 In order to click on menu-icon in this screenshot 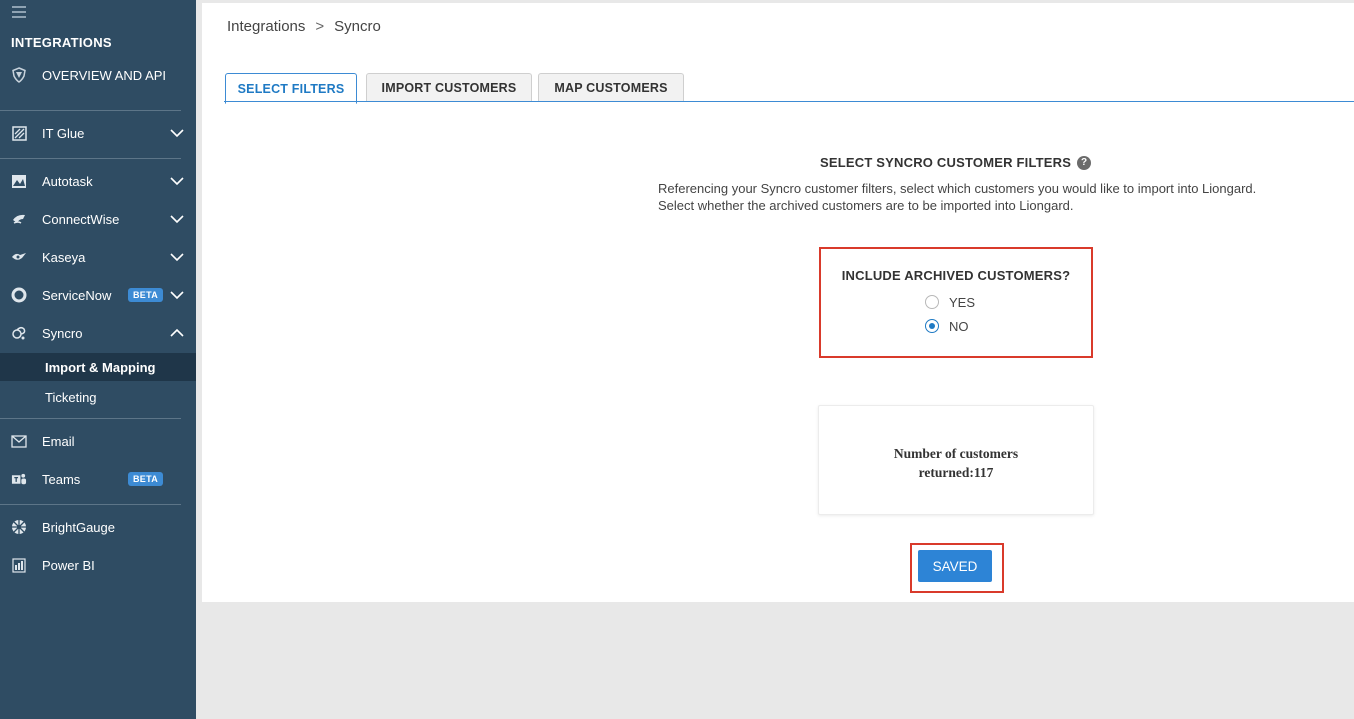, I will do `click(19, 13)`.